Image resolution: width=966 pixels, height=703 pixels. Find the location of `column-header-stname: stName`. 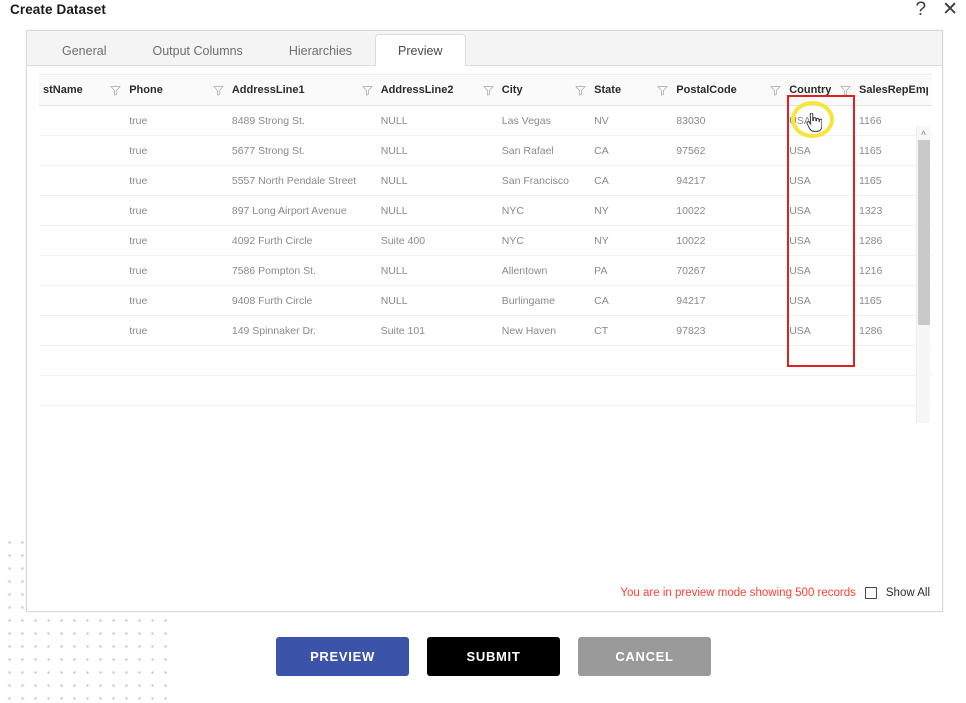

column-header-stname: stName is located at coordinates (82, 90).